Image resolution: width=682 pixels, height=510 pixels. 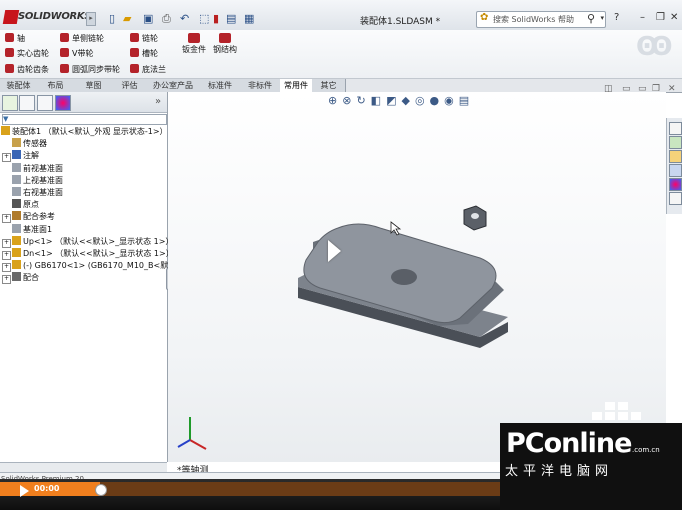 I want to click on print-icon: ⎙, so click(x=166, y=19).